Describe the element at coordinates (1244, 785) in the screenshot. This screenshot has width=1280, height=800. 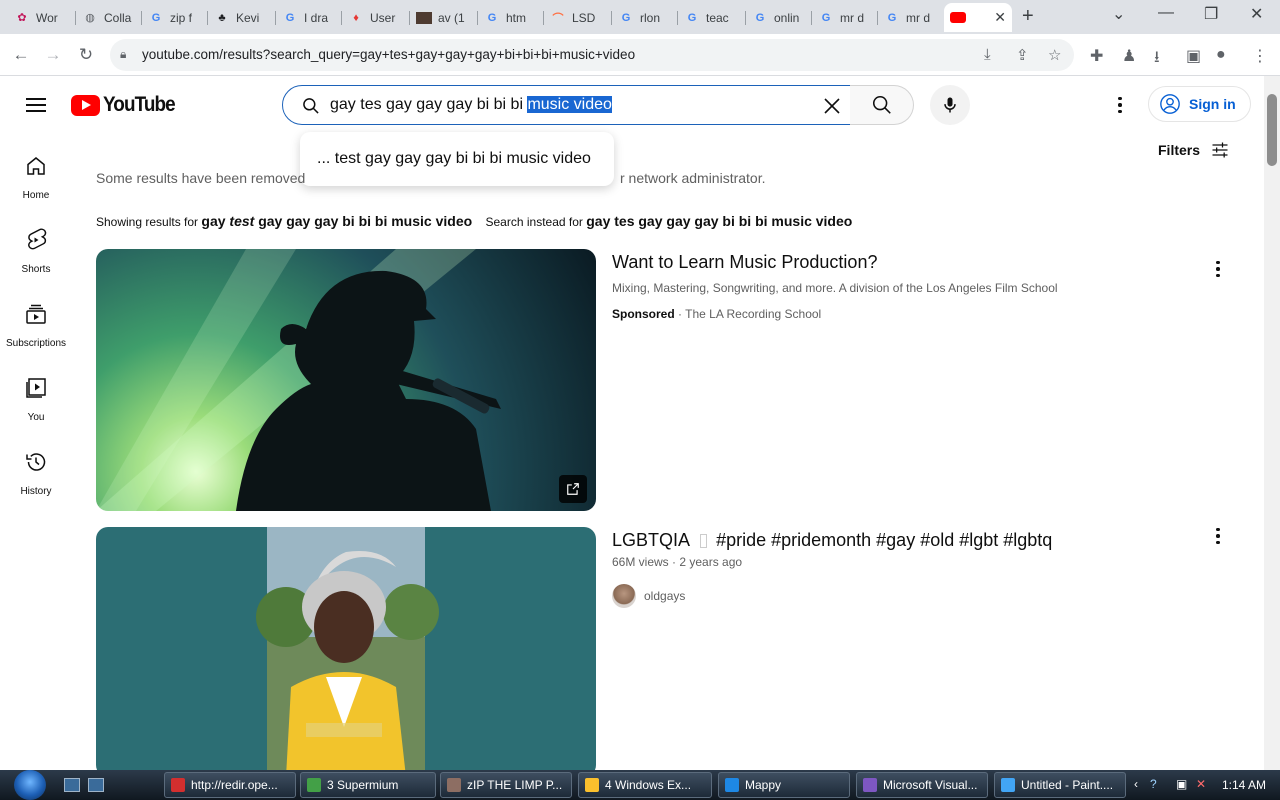
I see `clock: 1:14 AM` at that location.